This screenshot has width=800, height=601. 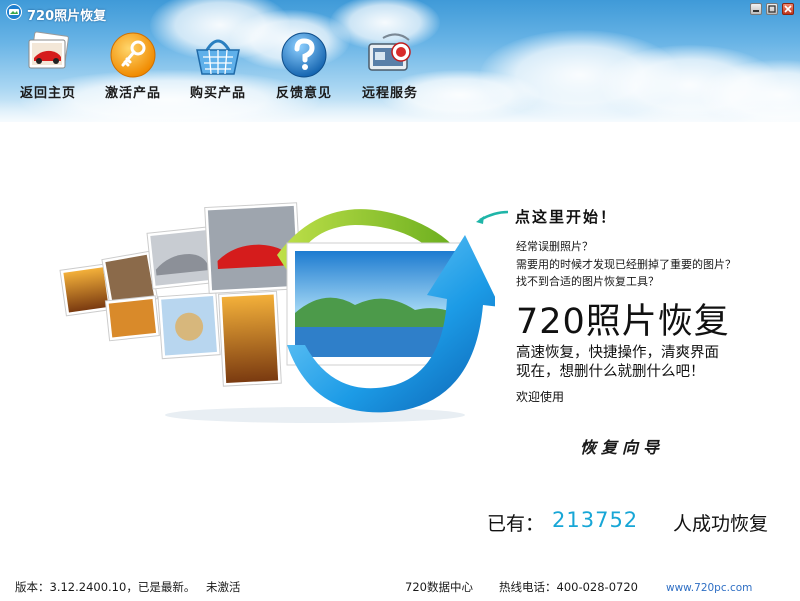 I want to click on maximize-icon, so click(x=772, y=9).